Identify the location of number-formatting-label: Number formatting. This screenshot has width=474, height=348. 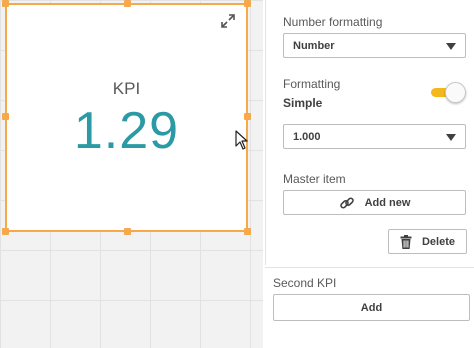
(333, 22).